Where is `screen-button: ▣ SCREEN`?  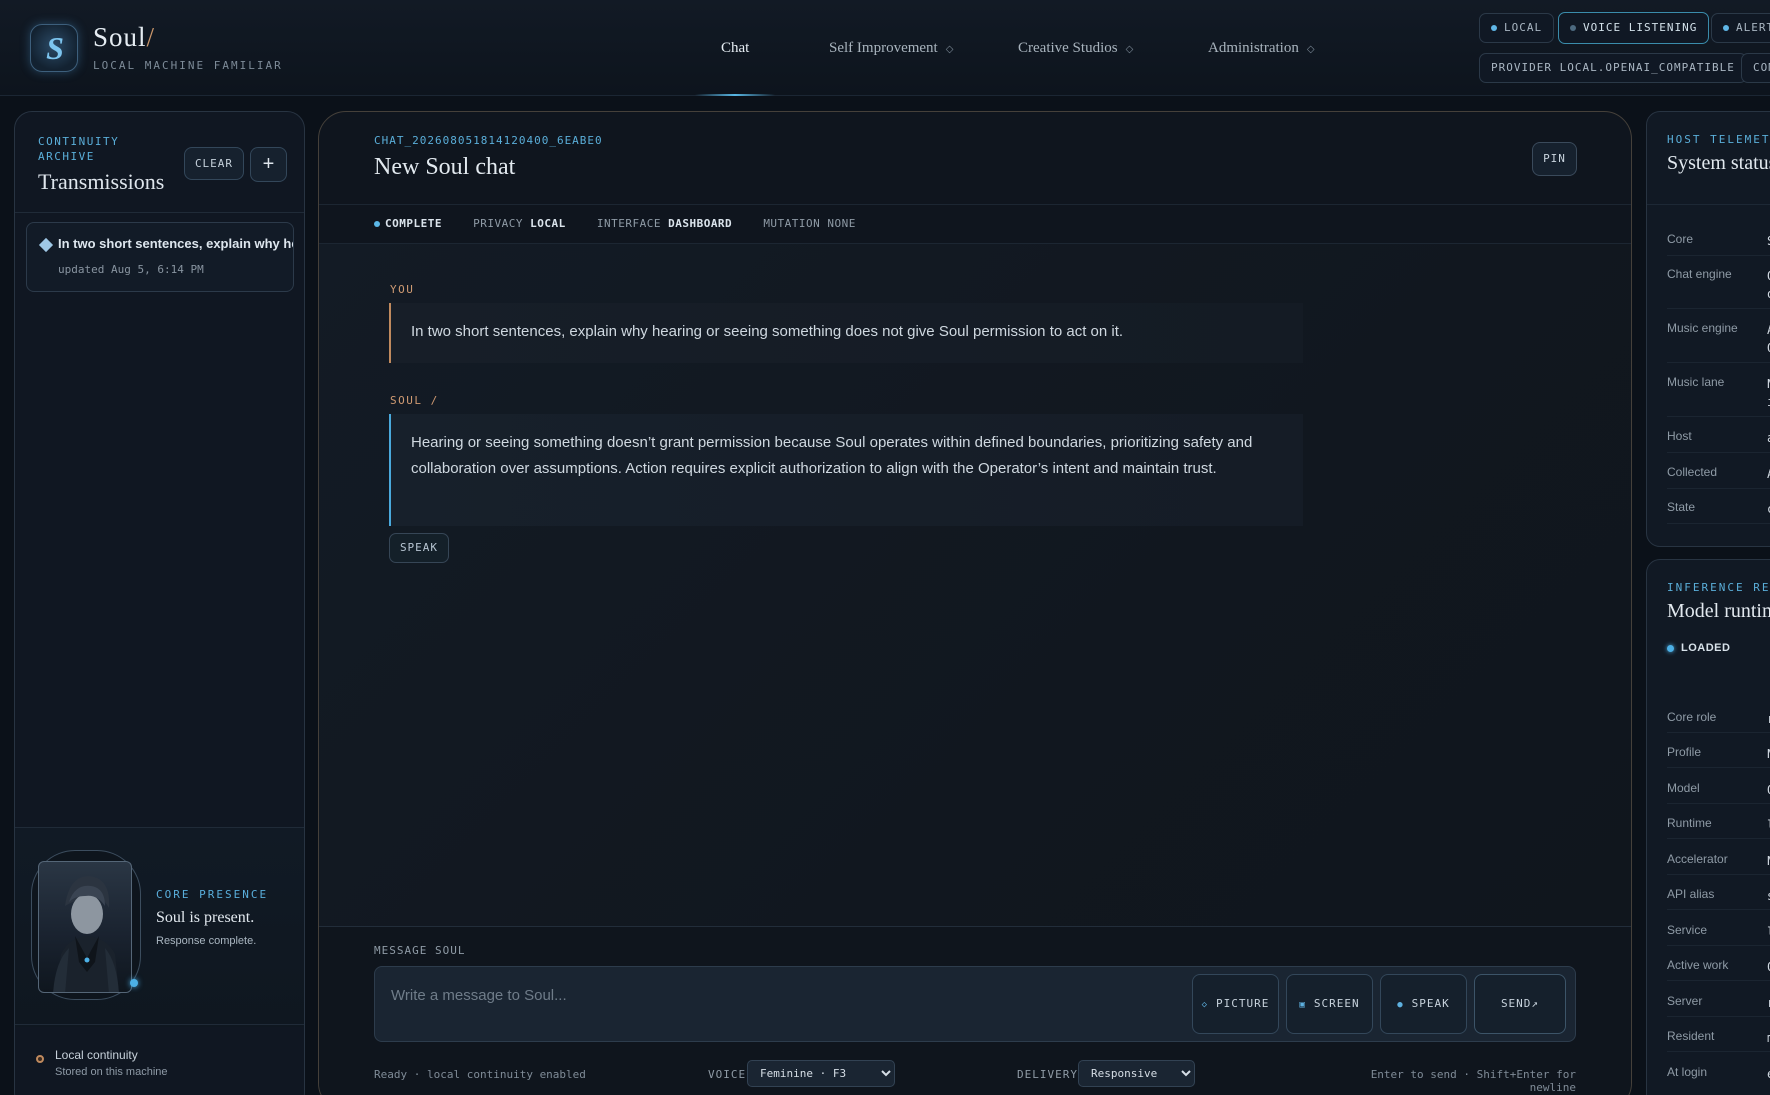 screen-button: ▣ SCREEN is located at coordinates (1329, 1004).